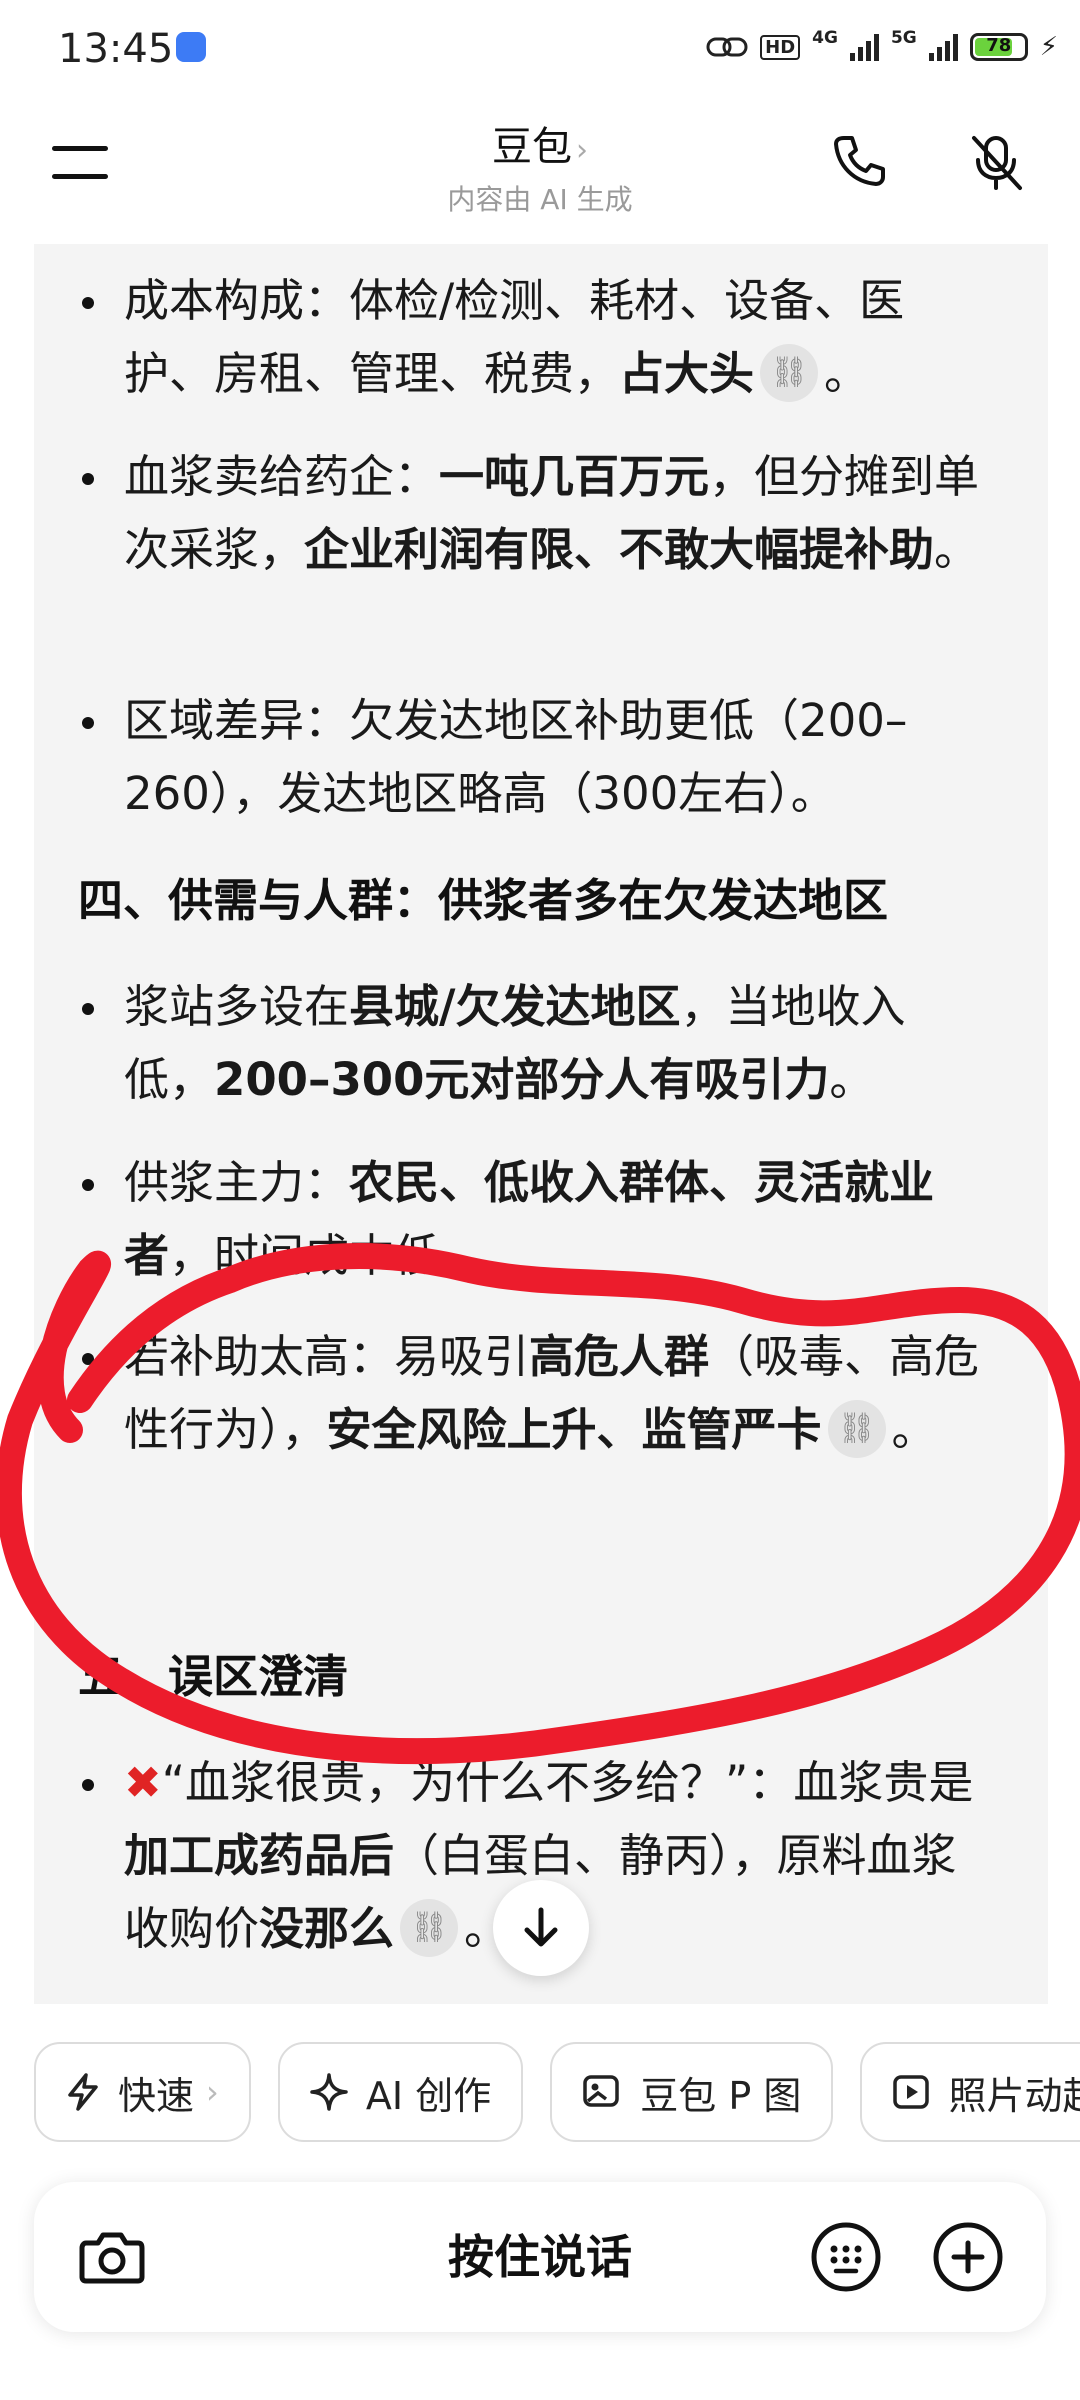 This screenshot has width=1080, height=2400. Describe the element at coordinates (780, 47) in the screenshot. I see `hd-badge: HD` at that location.